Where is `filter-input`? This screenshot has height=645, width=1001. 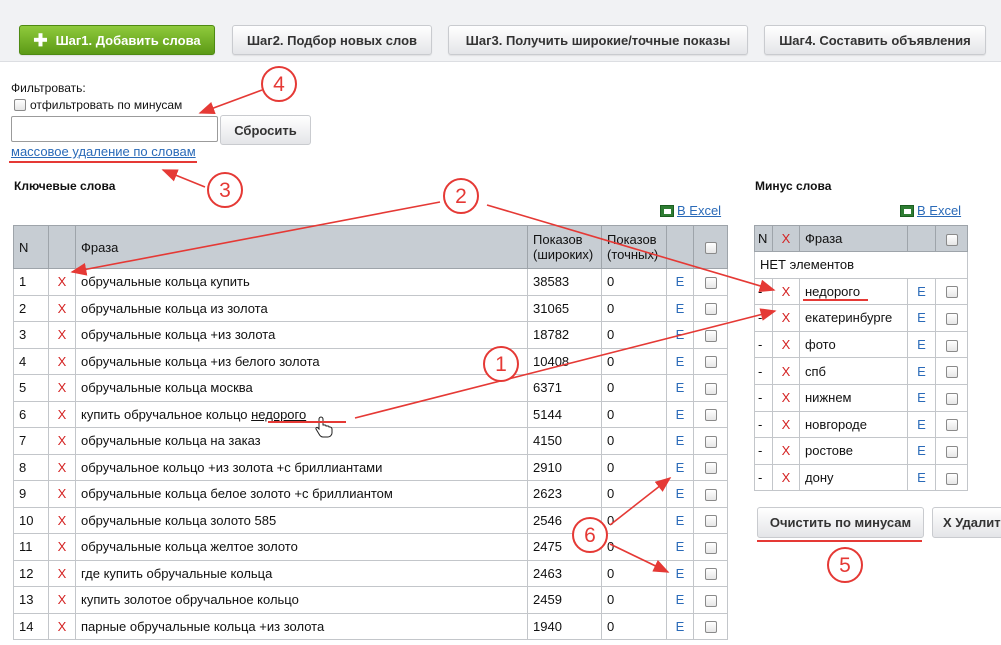
filter-input is located at coordinates (114, 129).